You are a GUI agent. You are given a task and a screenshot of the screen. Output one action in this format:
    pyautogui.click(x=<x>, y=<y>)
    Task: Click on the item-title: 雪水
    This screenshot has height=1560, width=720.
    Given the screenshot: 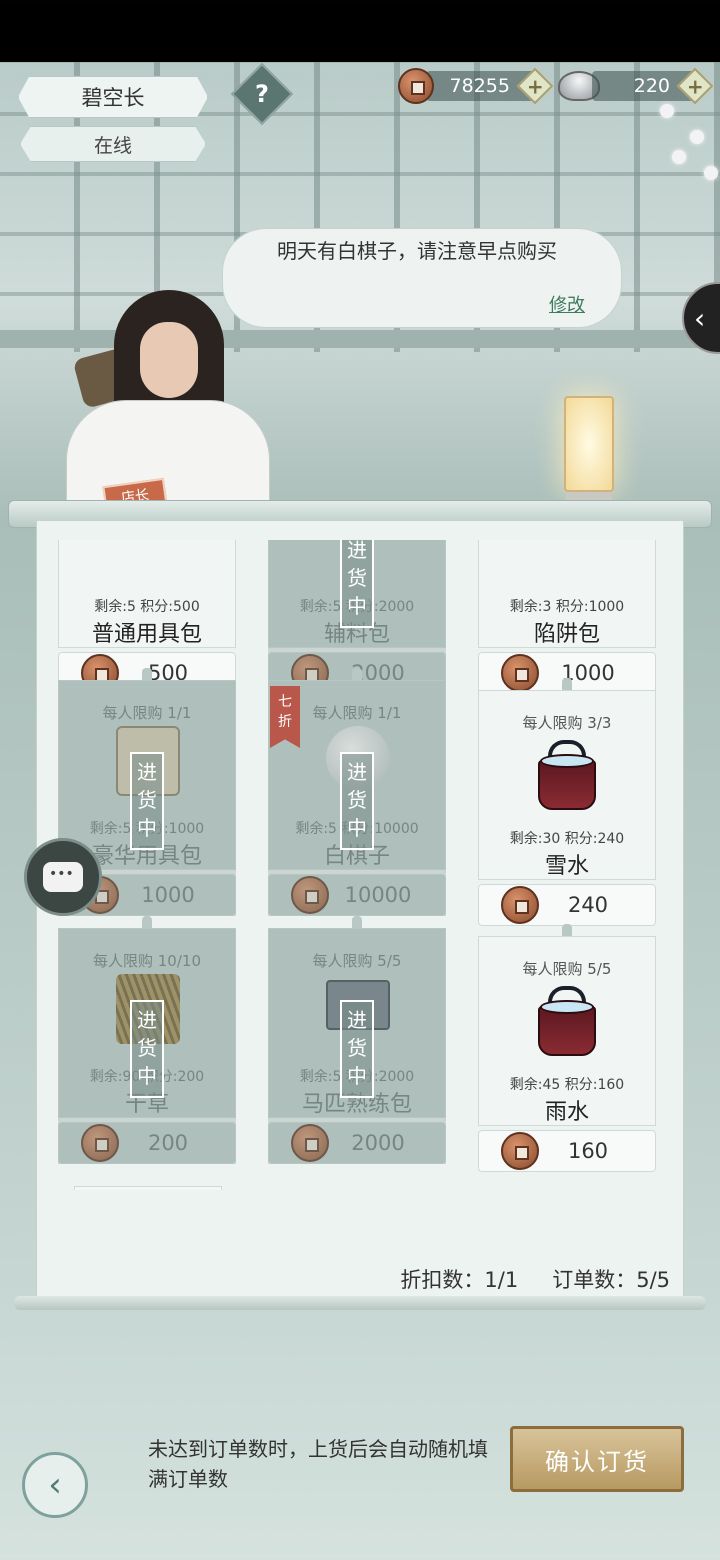 What is the action you would take?
    pyautogui.click(x=566, y=866)
    